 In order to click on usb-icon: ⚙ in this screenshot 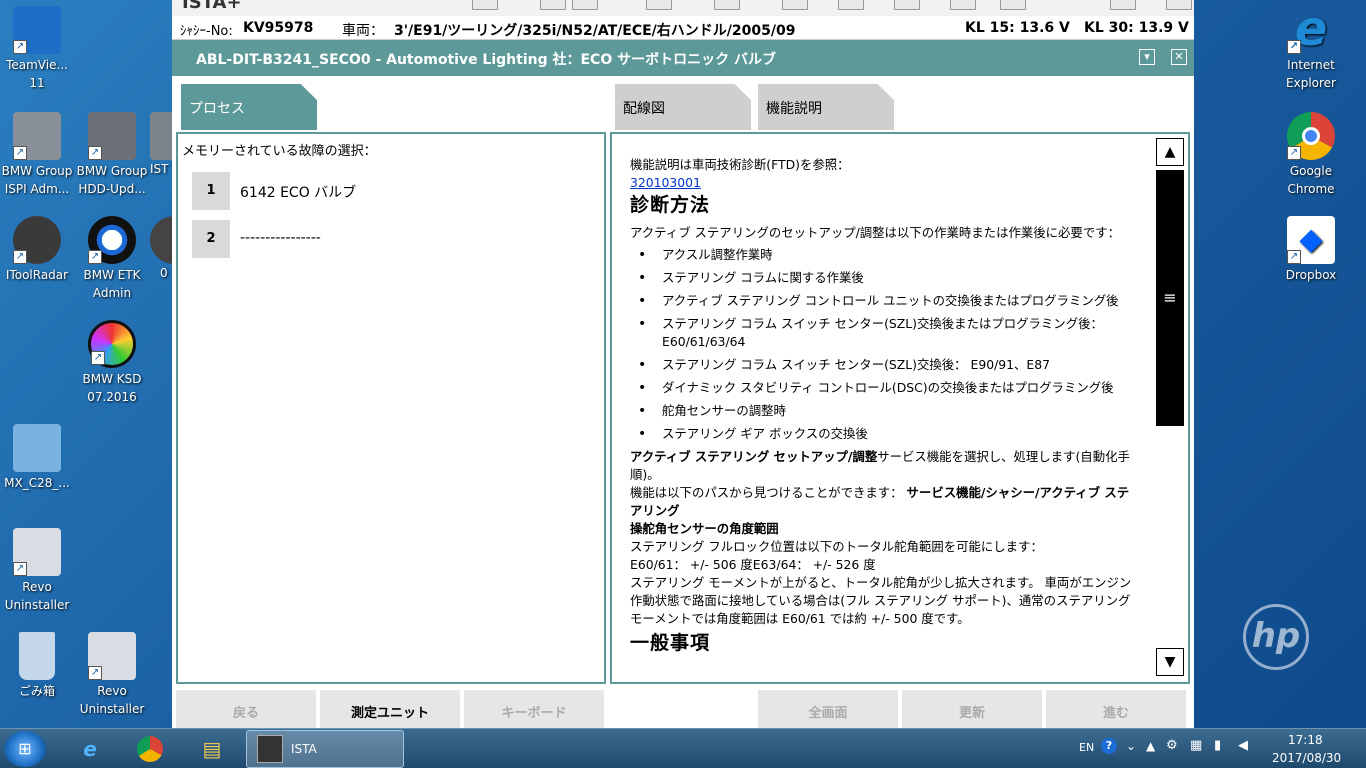, I will do `click(1172, 745)`.